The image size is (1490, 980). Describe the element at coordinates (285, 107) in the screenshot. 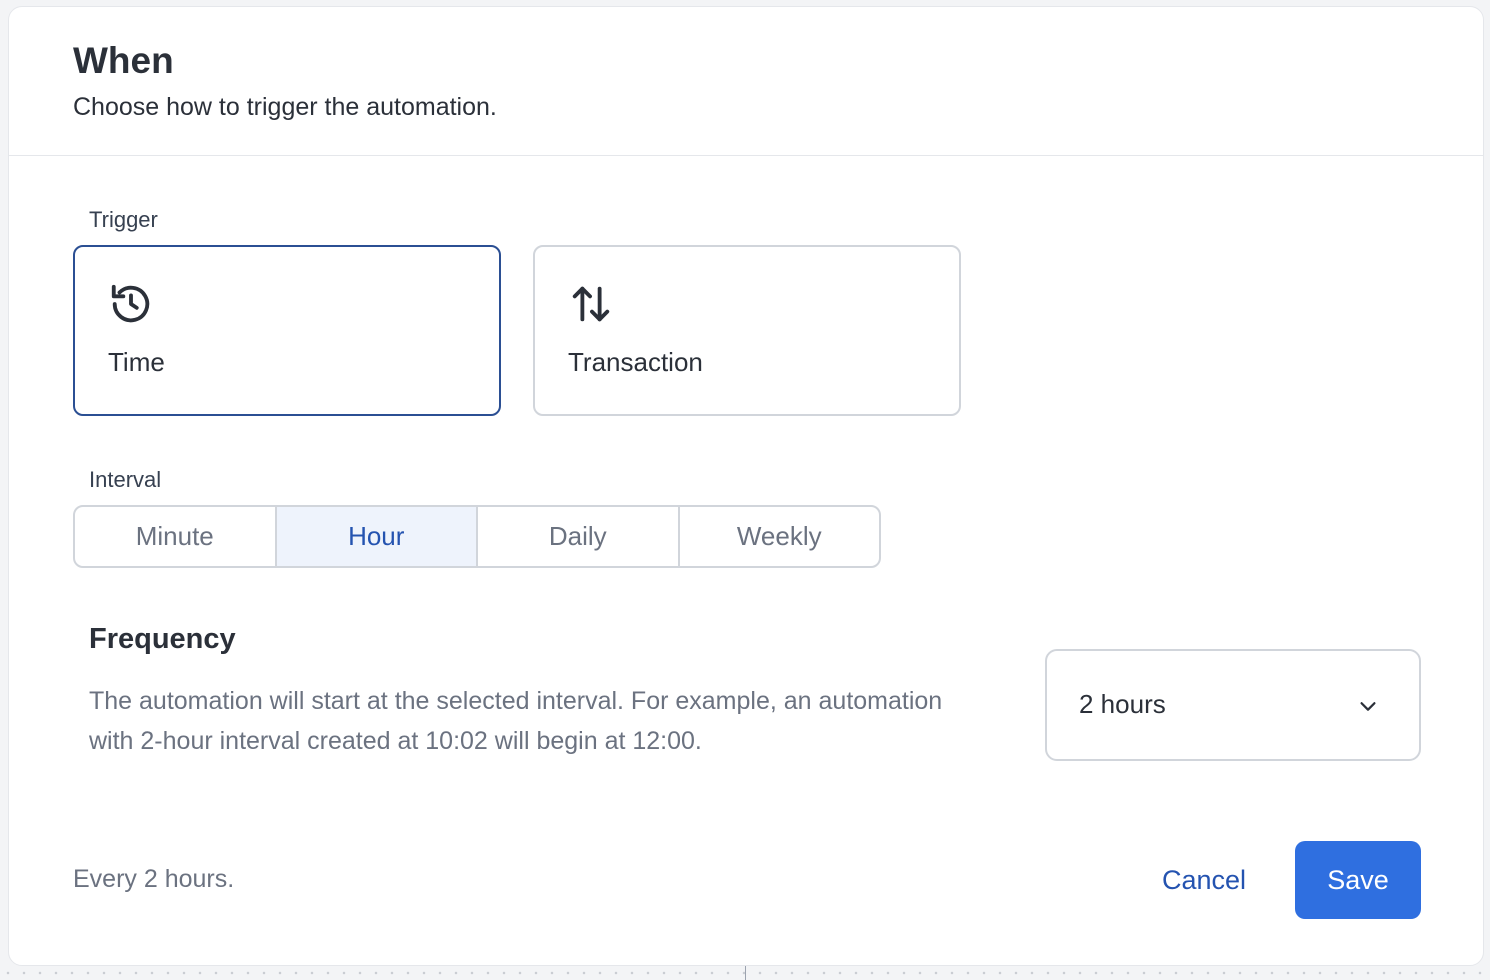

I see `dialog-subtitle: Choose how to trigger the automation.` at that location.